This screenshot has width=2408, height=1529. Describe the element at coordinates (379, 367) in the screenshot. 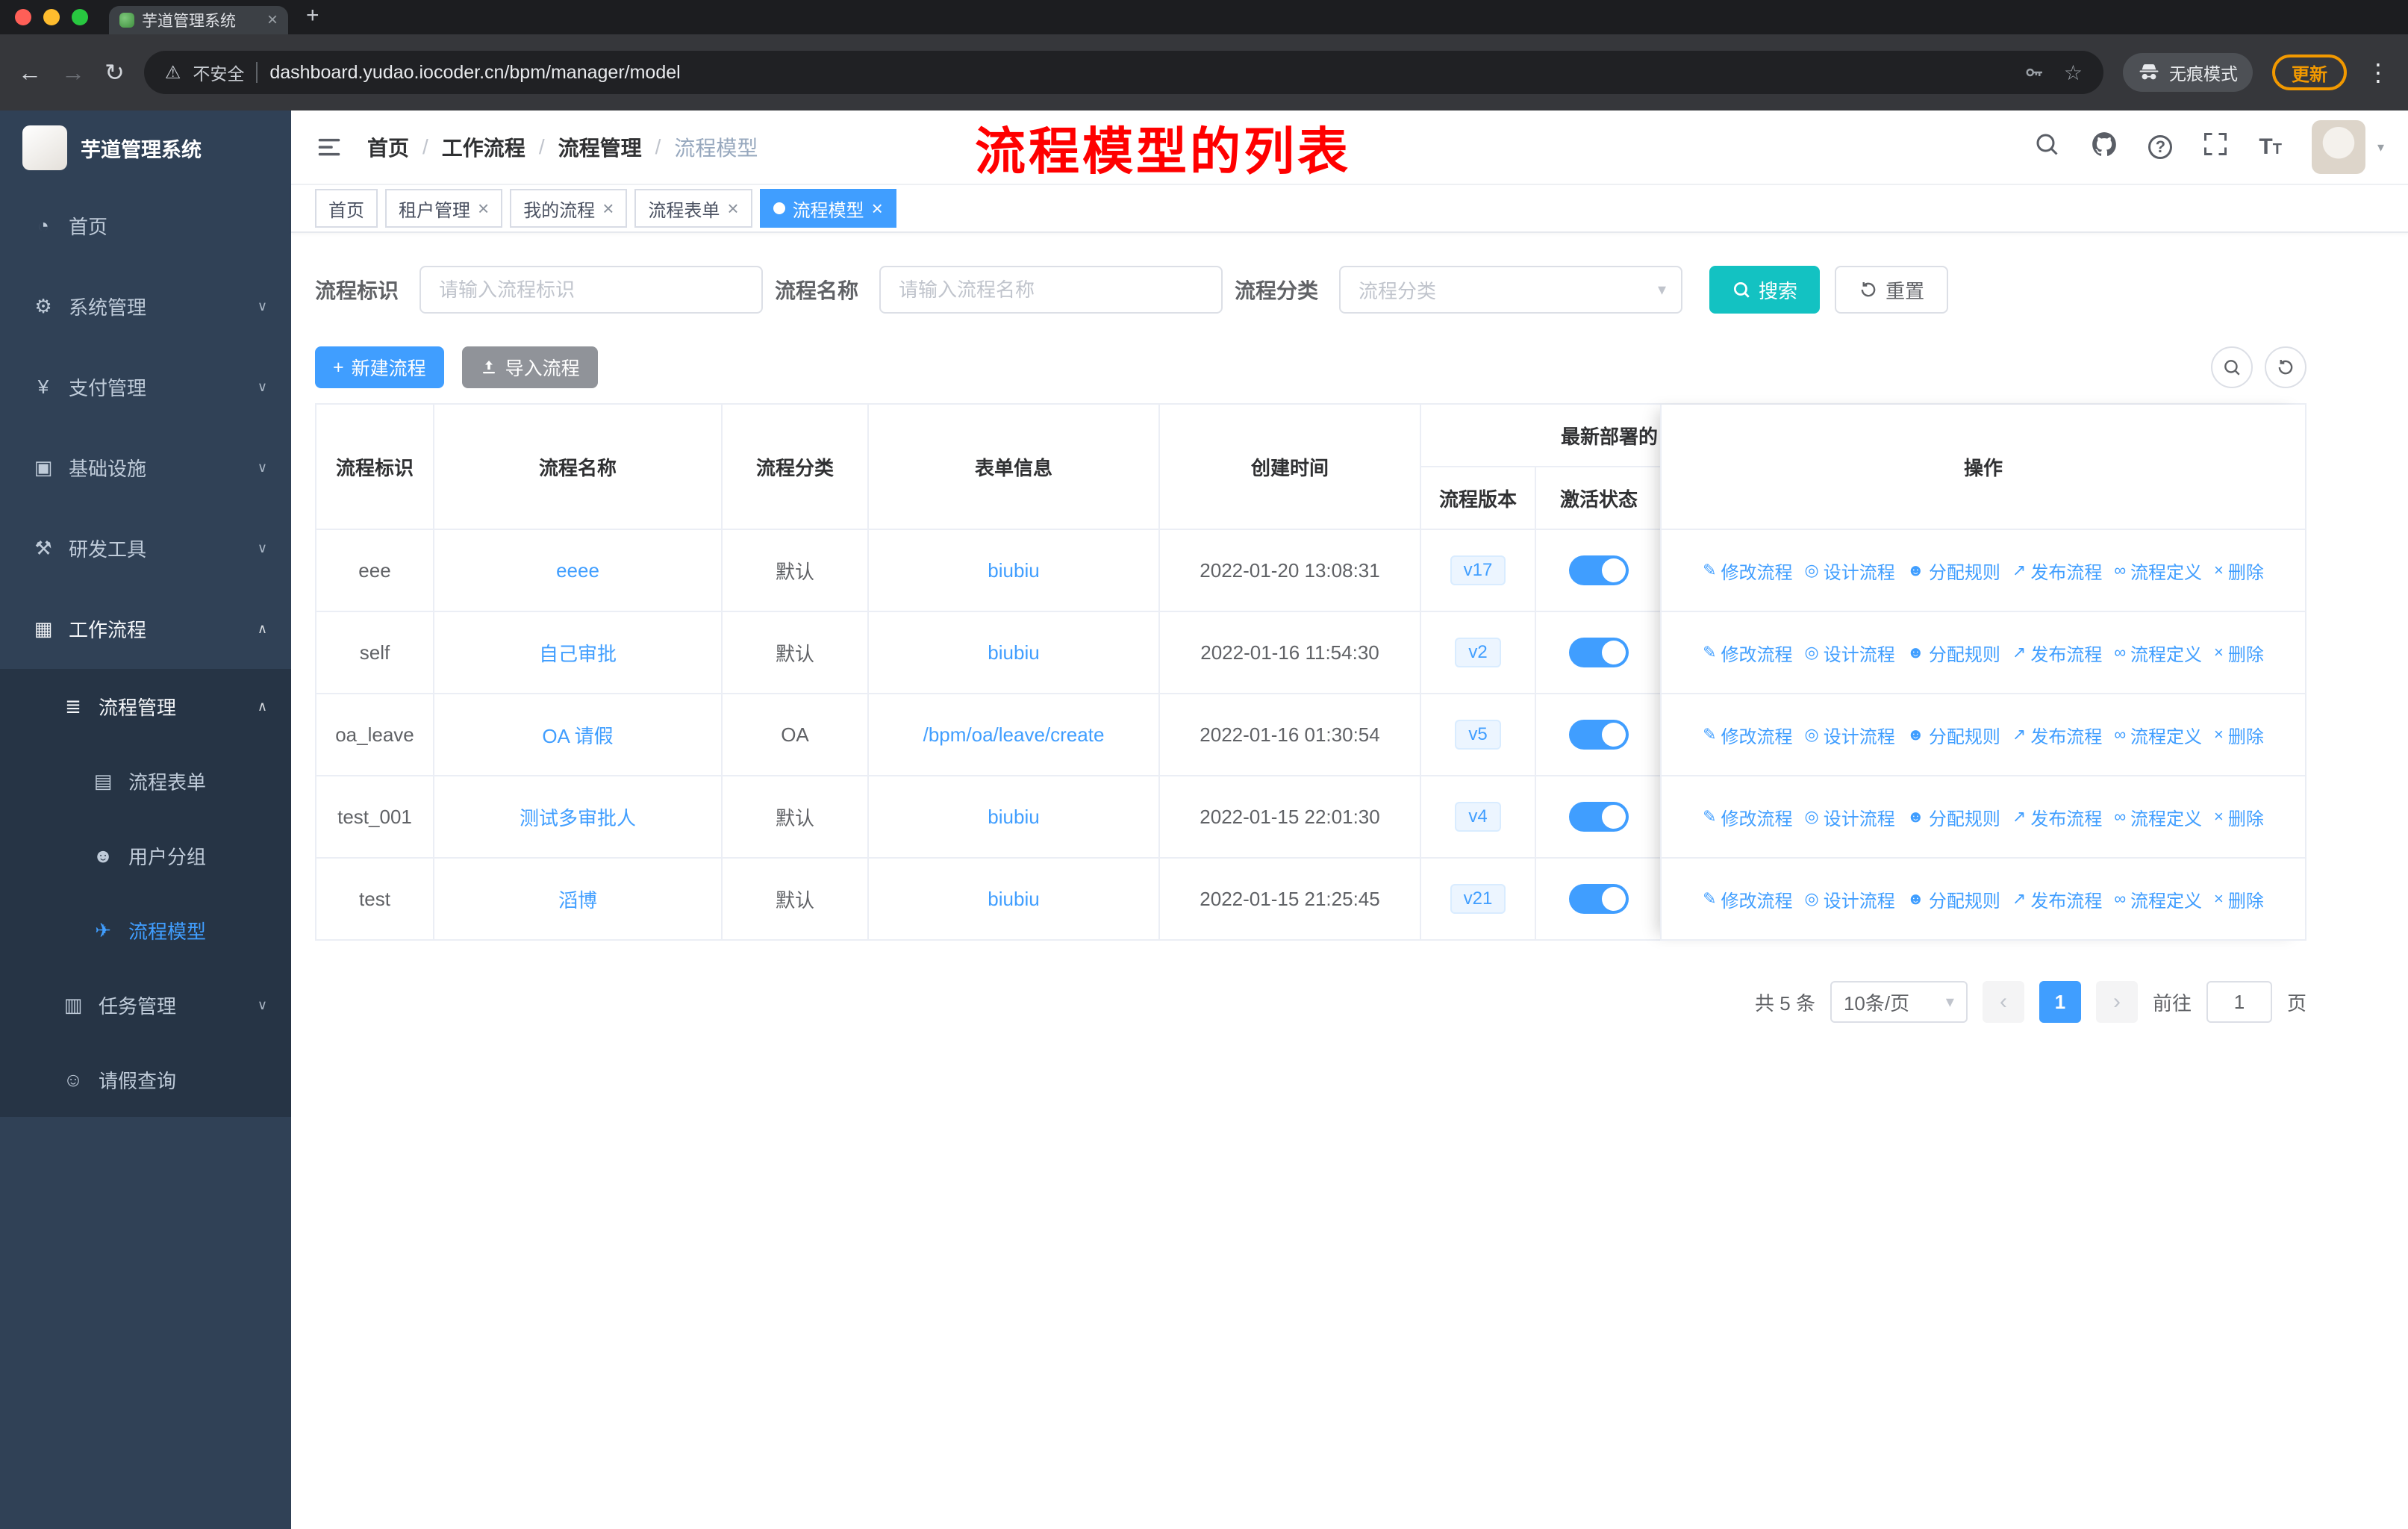

I see `create-process-button: + 新建流程` at that location.